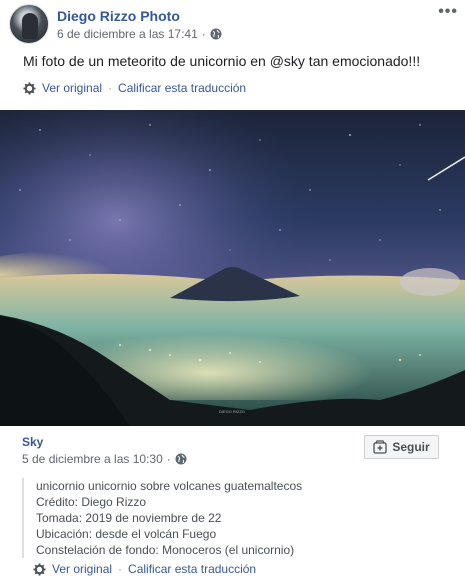 The width and height of the screenshot is (465, 586). I want to click on shared-translation-row: Ver original · Calificar esta traducción, so click(144, 569).